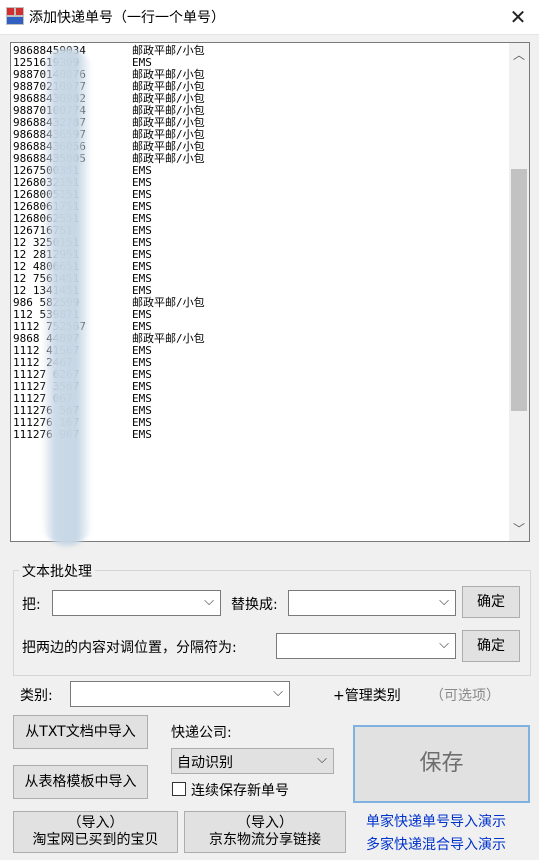 Image resolution: width=539 pixels, height=860 pixels. I want to click on list-item: 111276 567 EMS, so click(261, 411).